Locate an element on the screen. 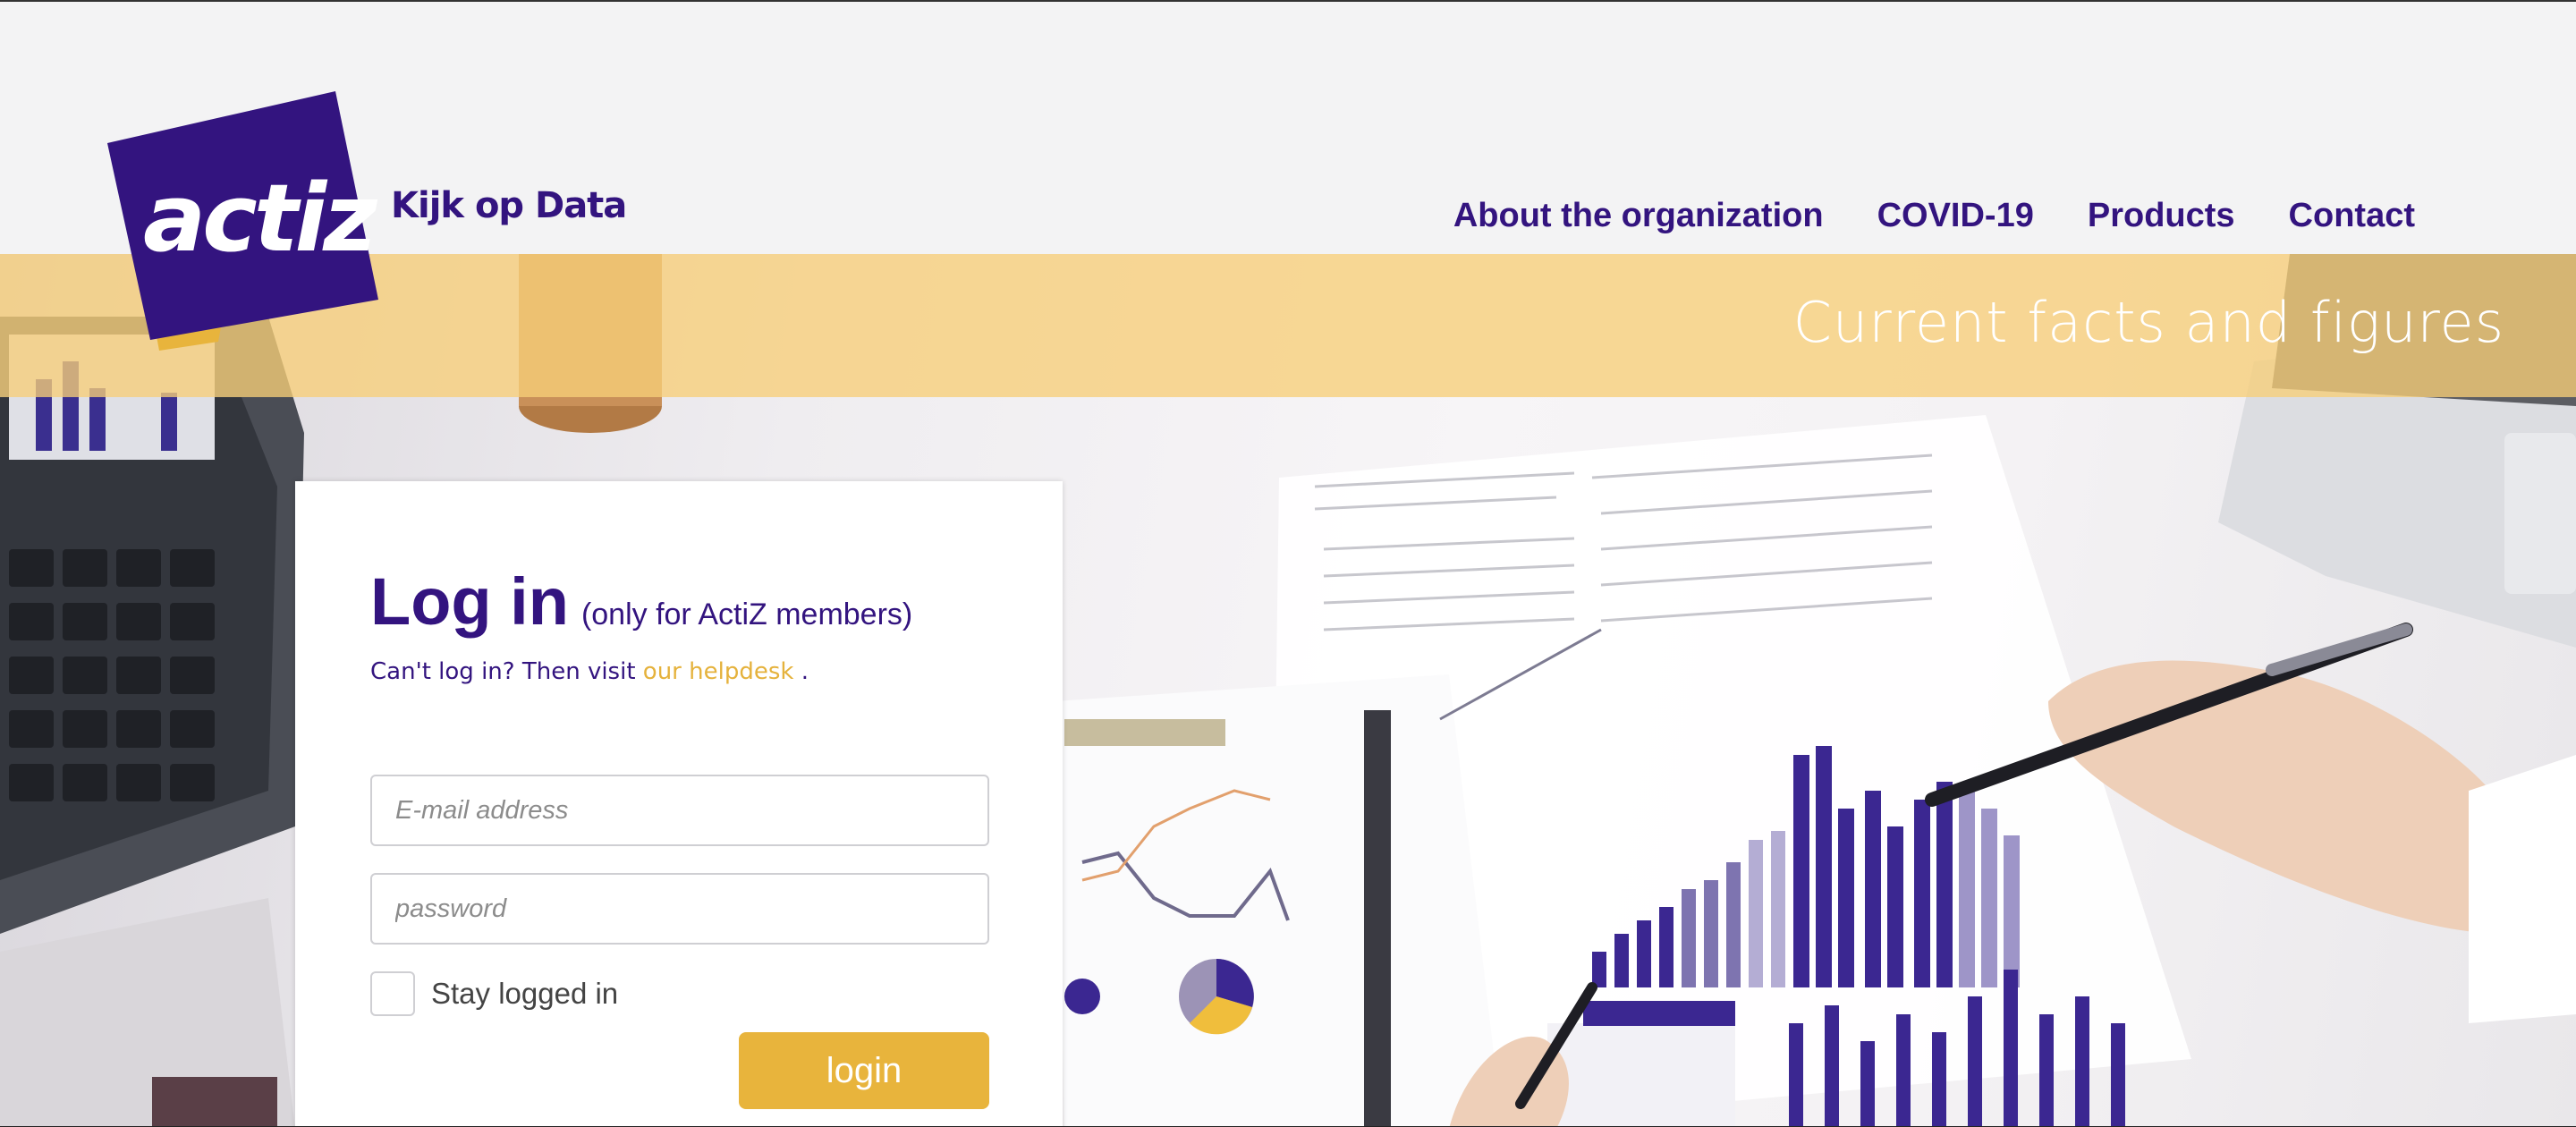 The height and width of the screenshot is (1127, 2576). logo-wordmark: actiz is located at coordinates (260, 218).